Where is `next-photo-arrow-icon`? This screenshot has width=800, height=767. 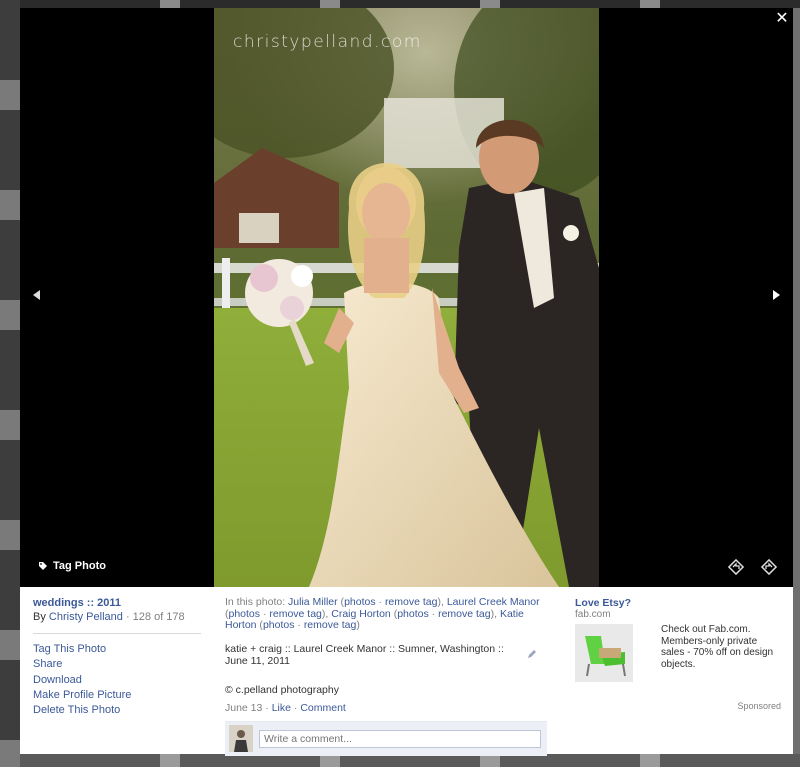
next-photo-arrow-icon is located at coordinates (776, 295).